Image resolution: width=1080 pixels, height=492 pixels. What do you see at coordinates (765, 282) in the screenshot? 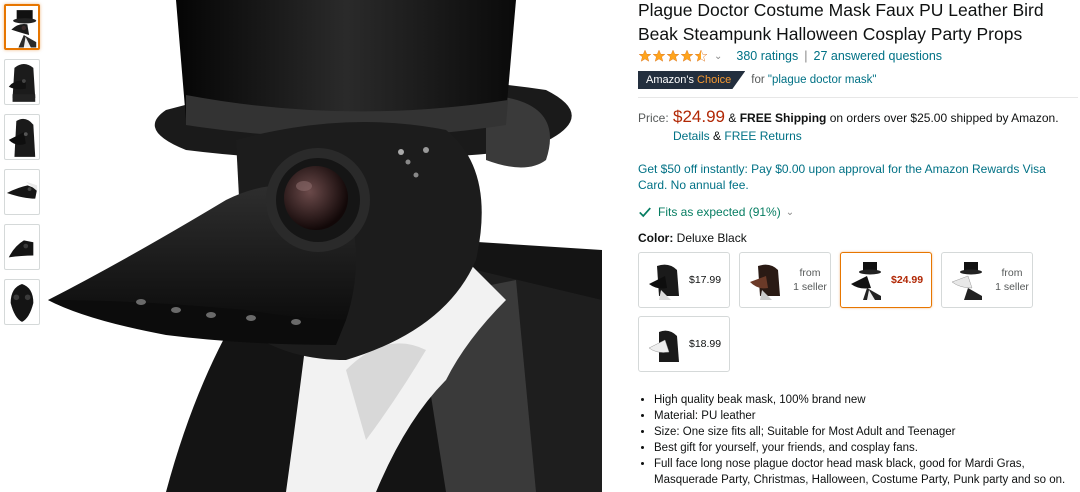
I see `mask-brown-icon` at bounding box center [765, 282].